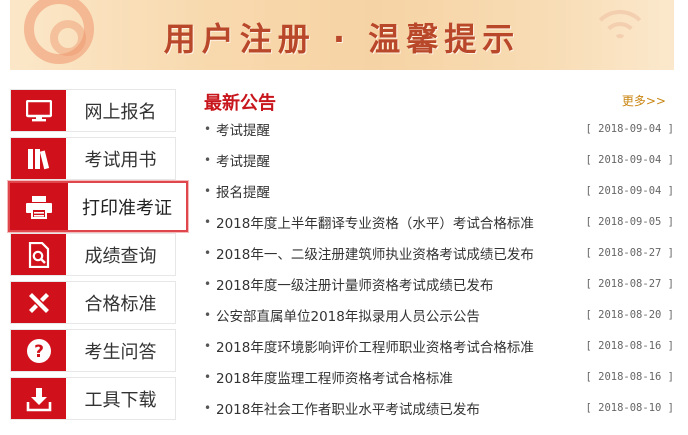 The height and width of the screenshot is (435, 688). I want to click on list-item: • 报名提醒[ 2018-09-04 ], so click(439, 191).